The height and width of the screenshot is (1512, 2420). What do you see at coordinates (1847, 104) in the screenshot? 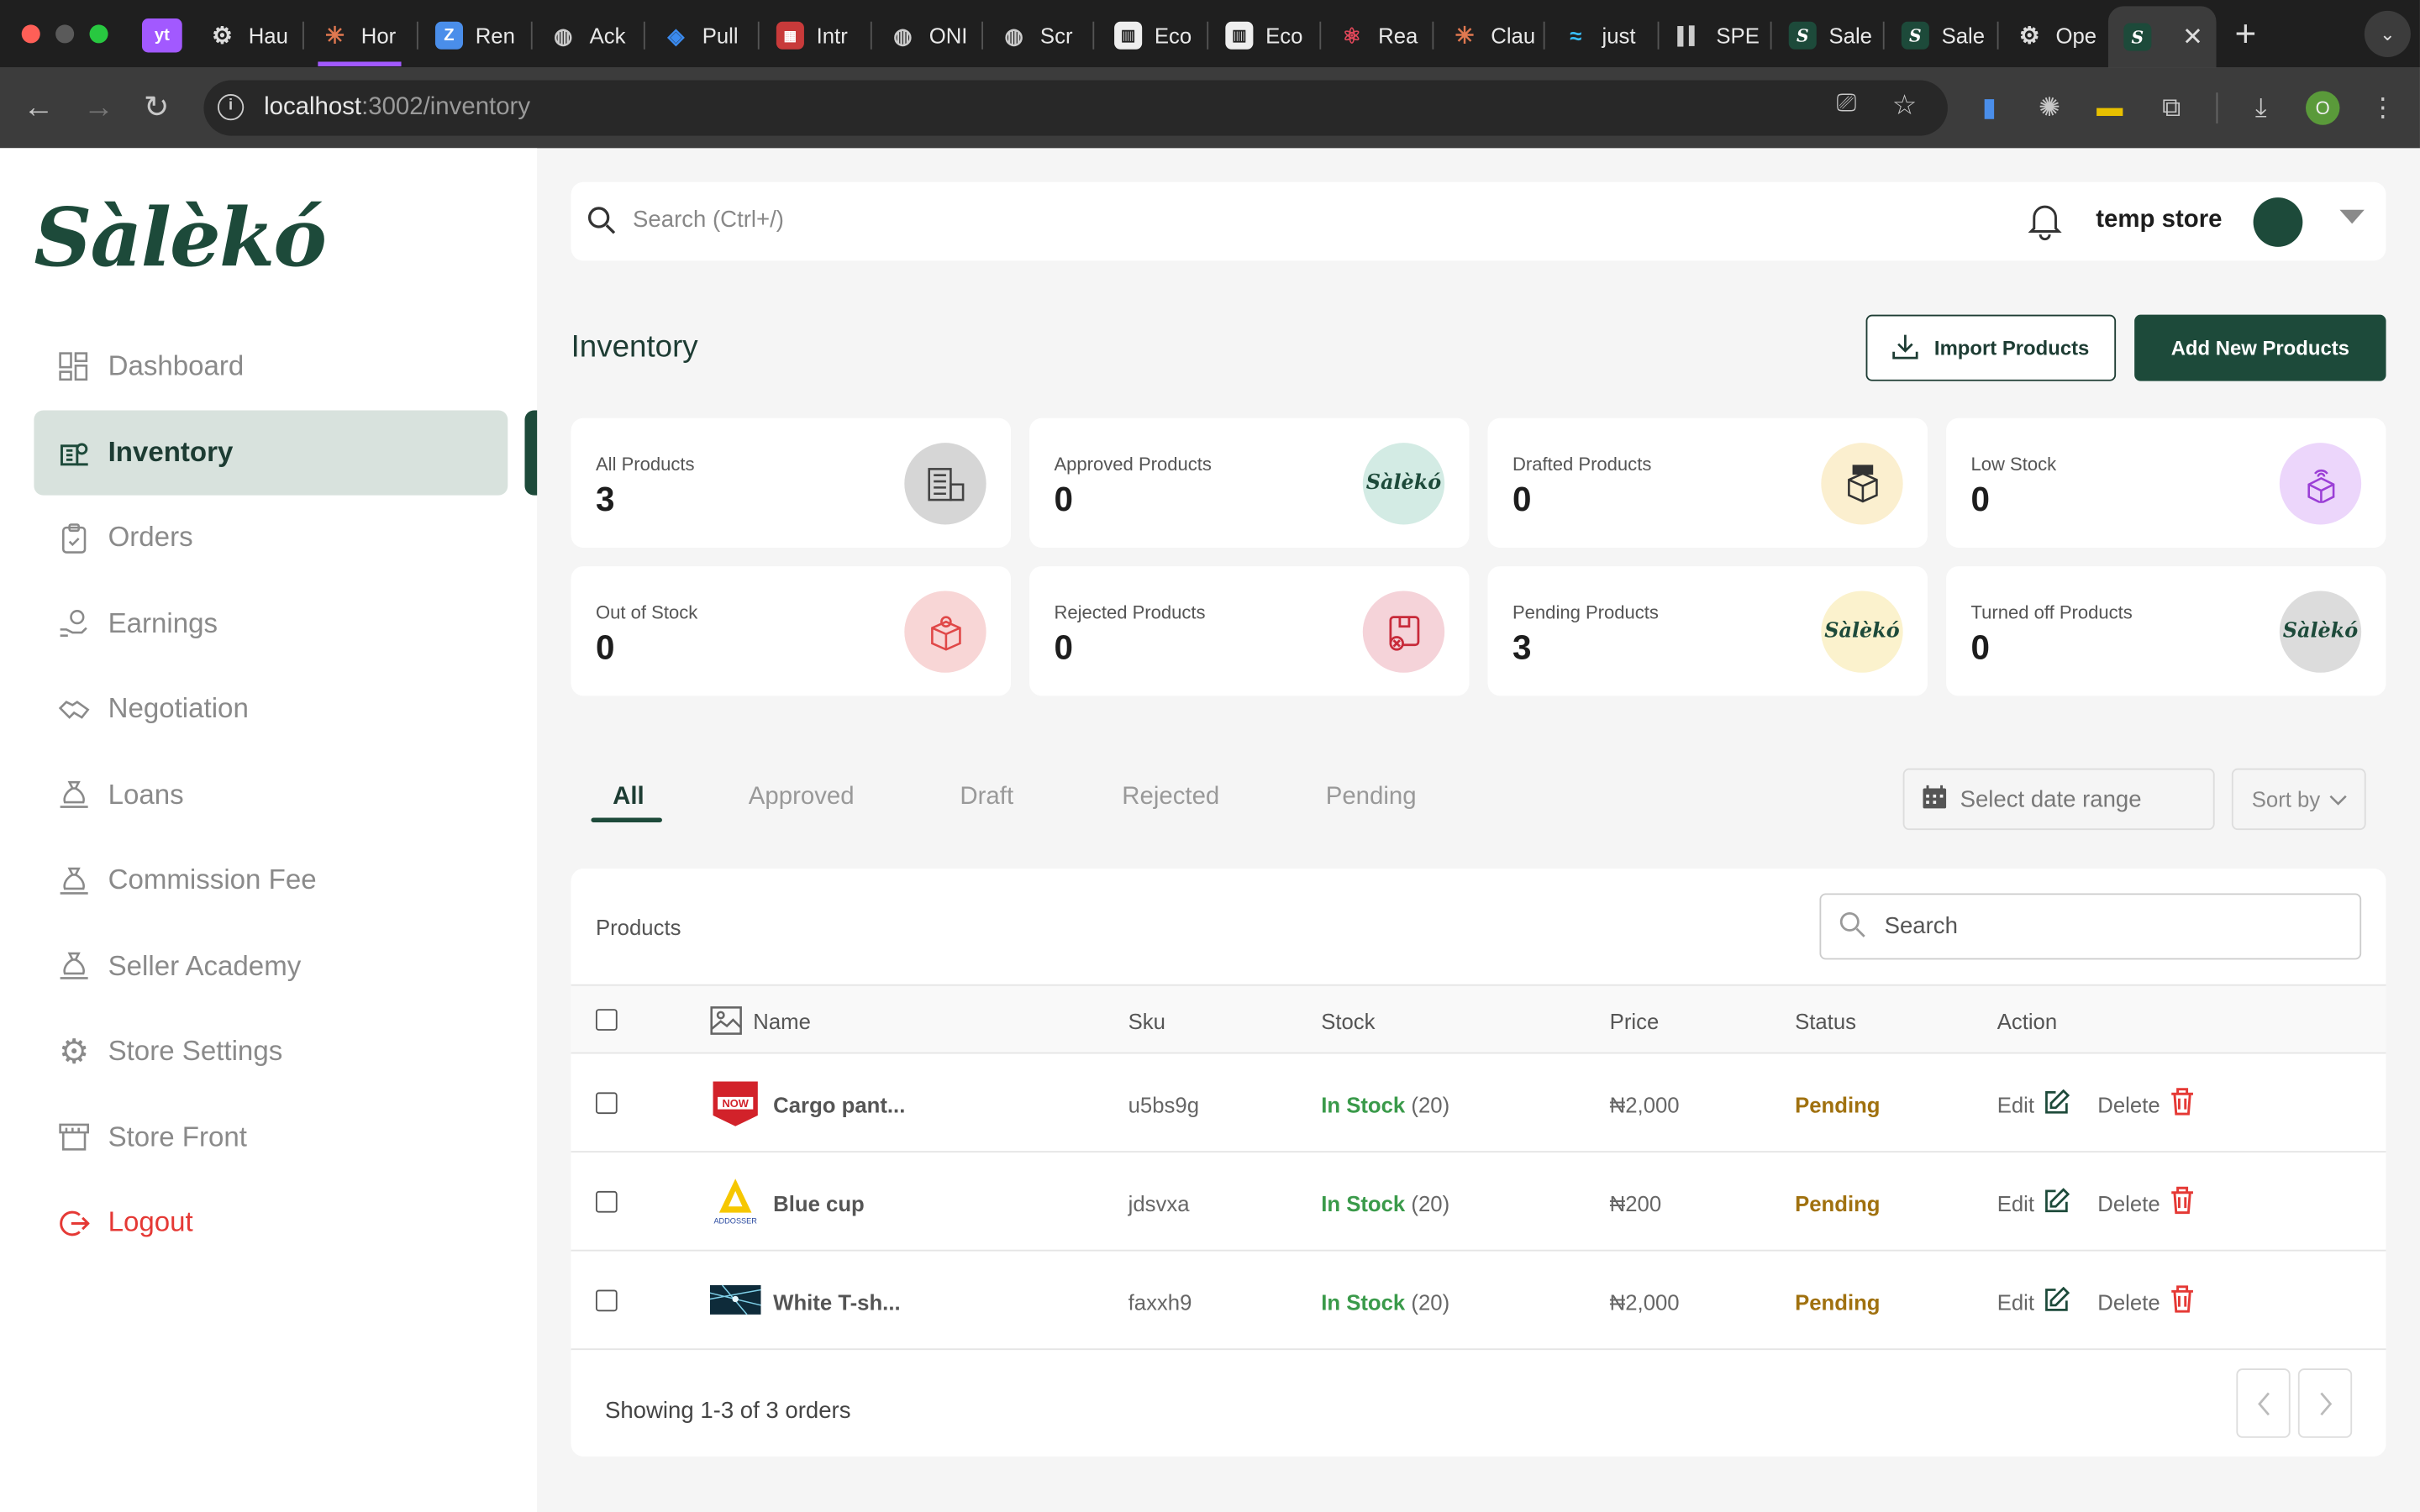
I see `install-app-icon: ⎚` at bounding box center [1847, 104].